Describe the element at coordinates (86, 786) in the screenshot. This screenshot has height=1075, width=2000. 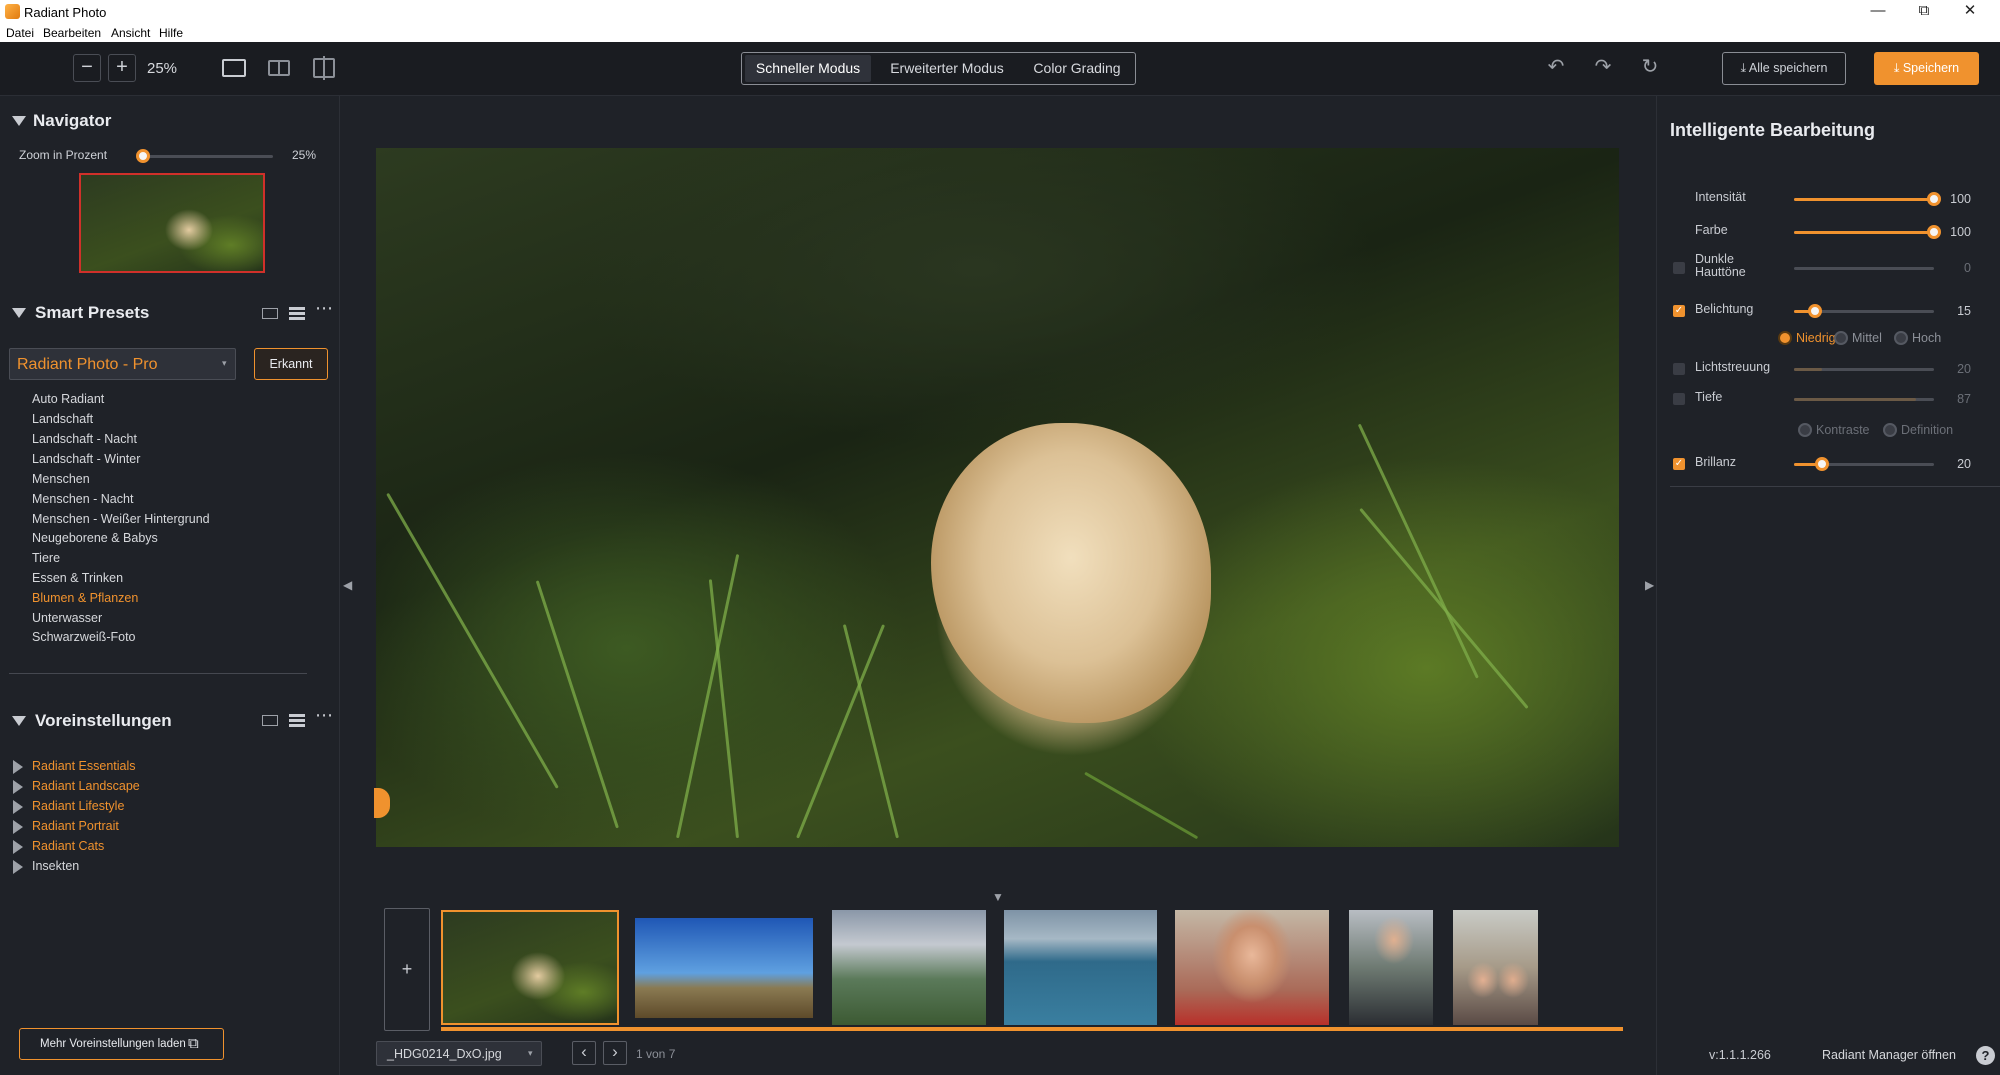
I see `voreinstellung-item: Radiant Landscape` at that location.